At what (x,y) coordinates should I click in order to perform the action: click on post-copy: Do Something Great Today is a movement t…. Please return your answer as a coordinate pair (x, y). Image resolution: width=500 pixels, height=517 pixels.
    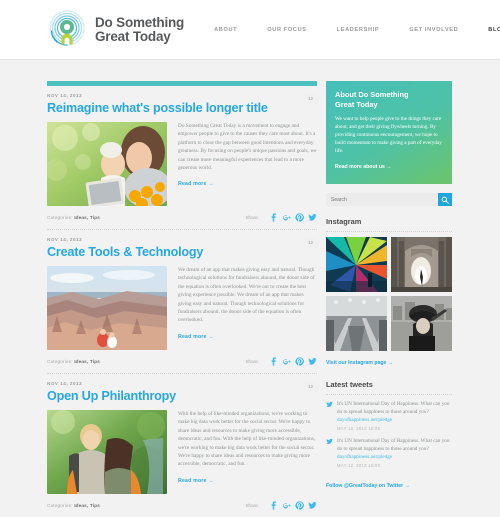
    Looking at the image, I should click on (247, 164).